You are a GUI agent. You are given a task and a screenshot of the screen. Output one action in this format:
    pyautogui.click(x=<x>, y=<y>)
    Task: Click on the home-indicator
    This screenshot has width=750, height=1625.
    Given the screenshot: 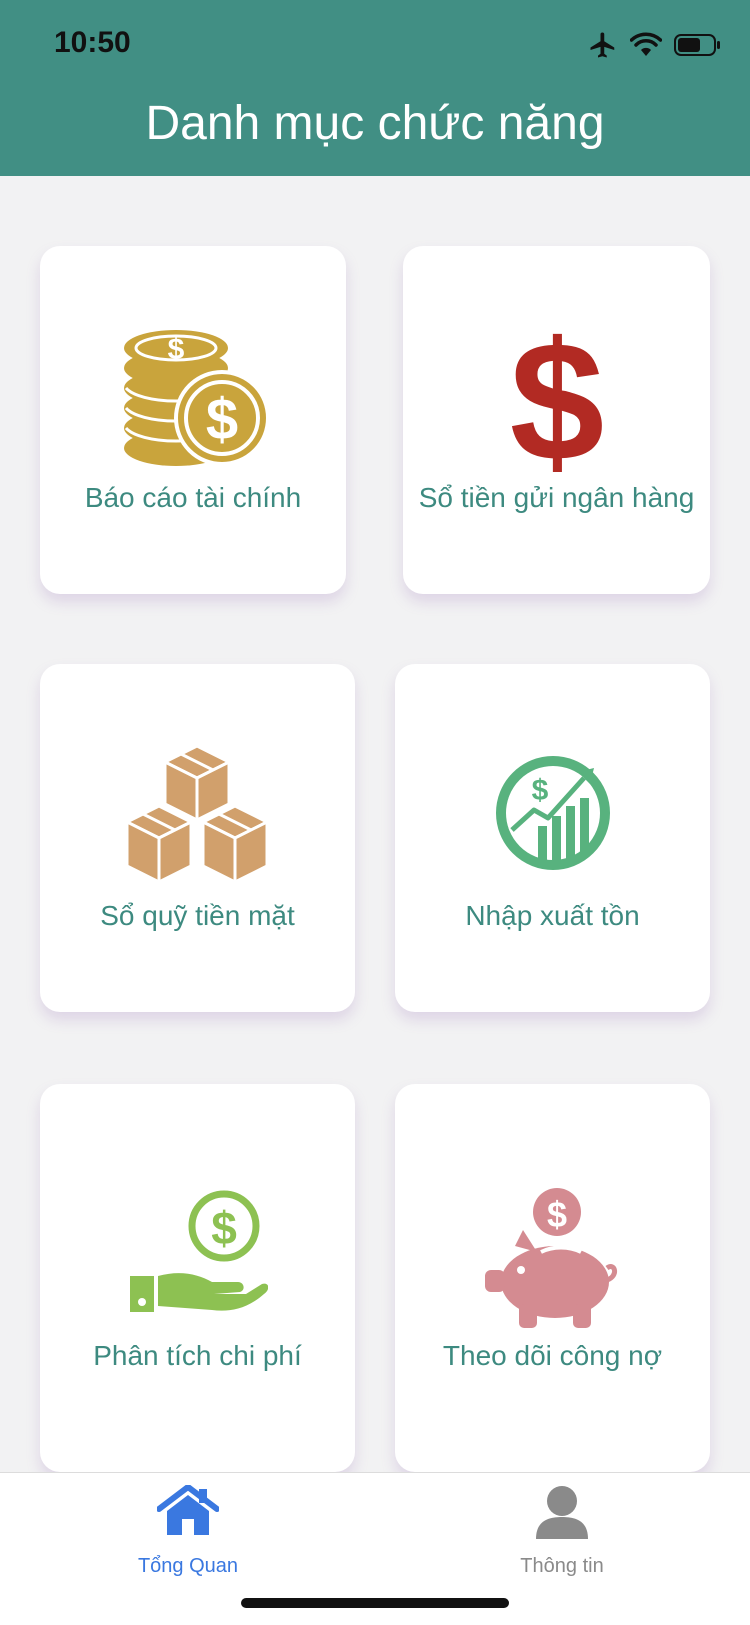 What is the action you would take?
    pyautogui.click(x=375, y=1603)
    